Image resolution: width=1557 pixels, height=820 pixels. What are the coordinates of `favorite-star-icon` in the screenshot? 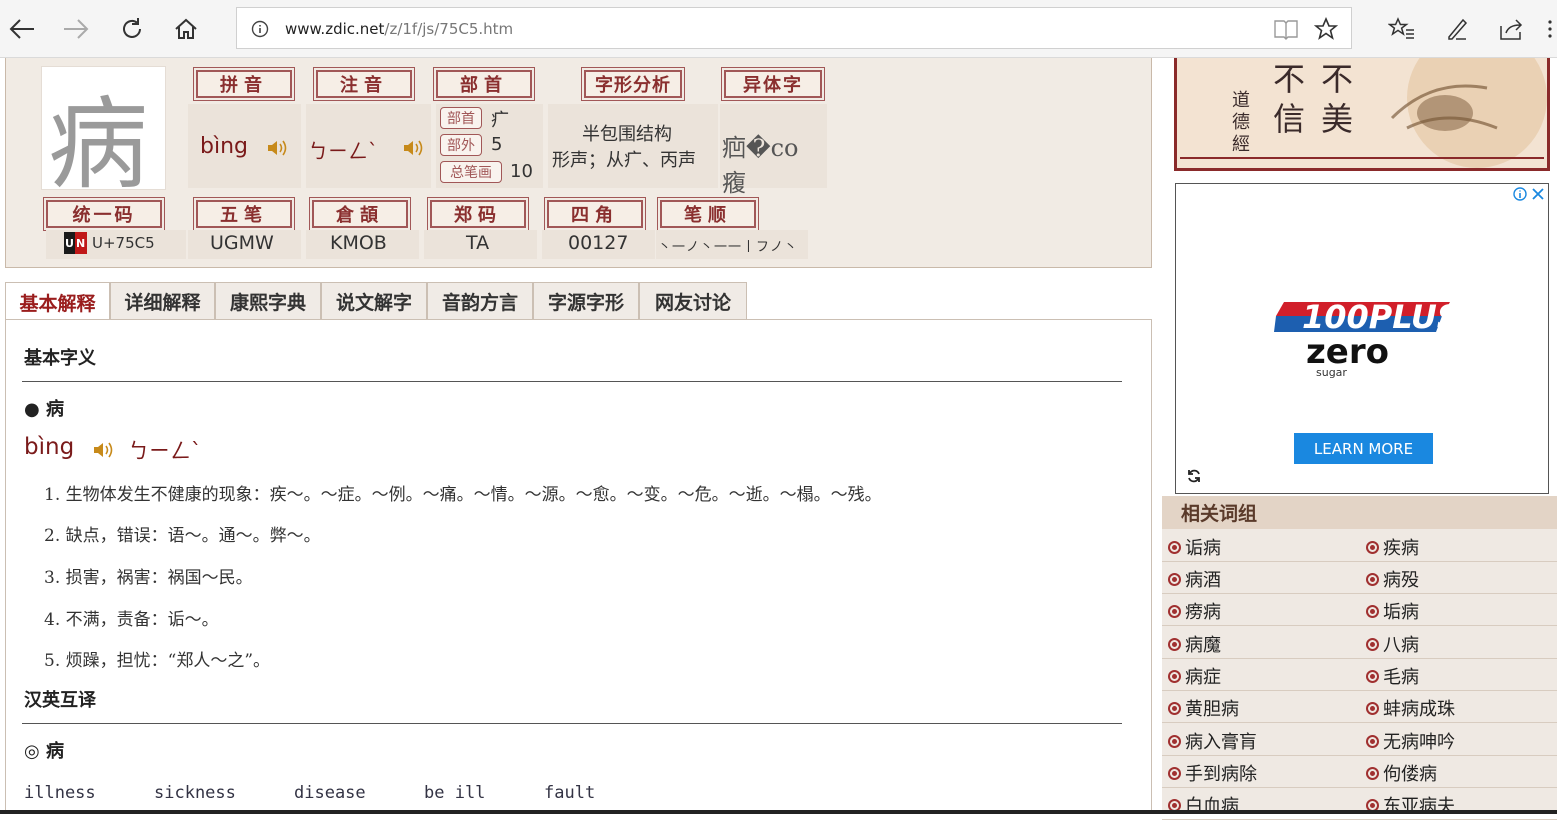 It's located at (1326, 29).